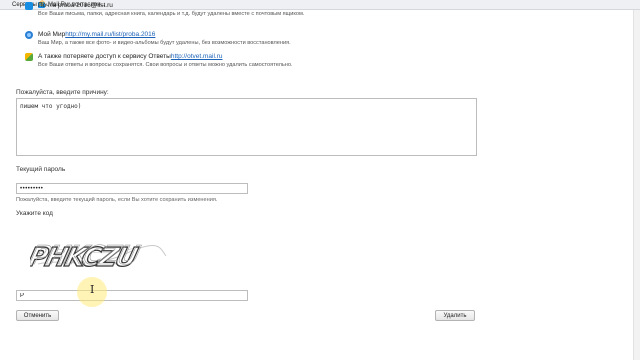  Describe the element at coordinates (246, 127) in the screenshot. I see `reason-textarea` at that location.